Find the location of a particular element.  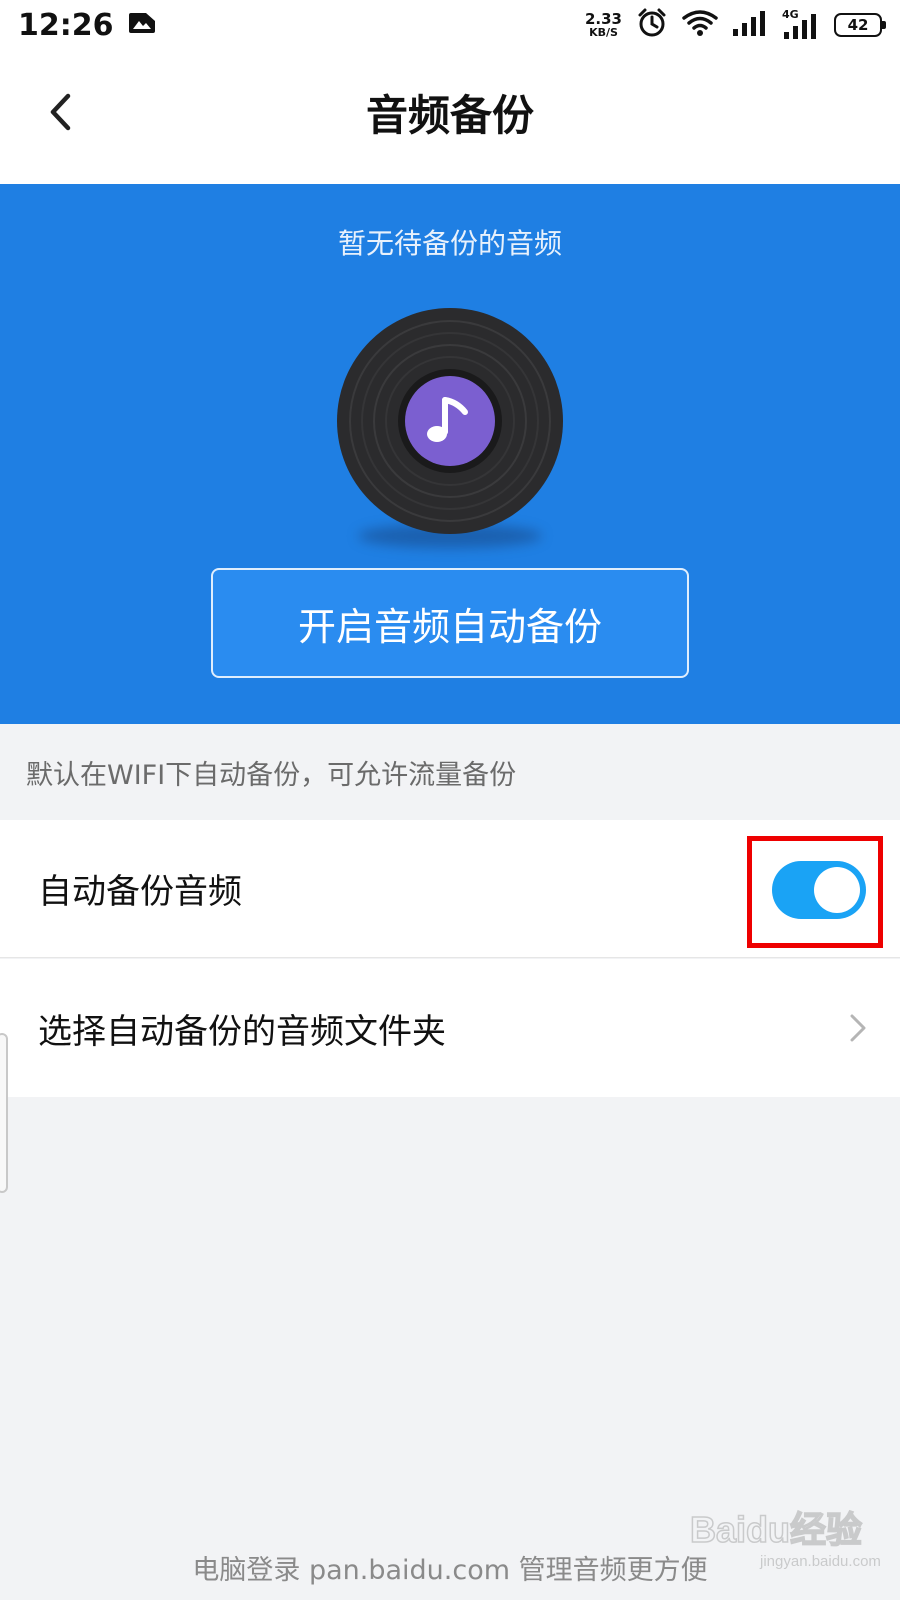

toggle-knob is located at coordinates (837, 890).